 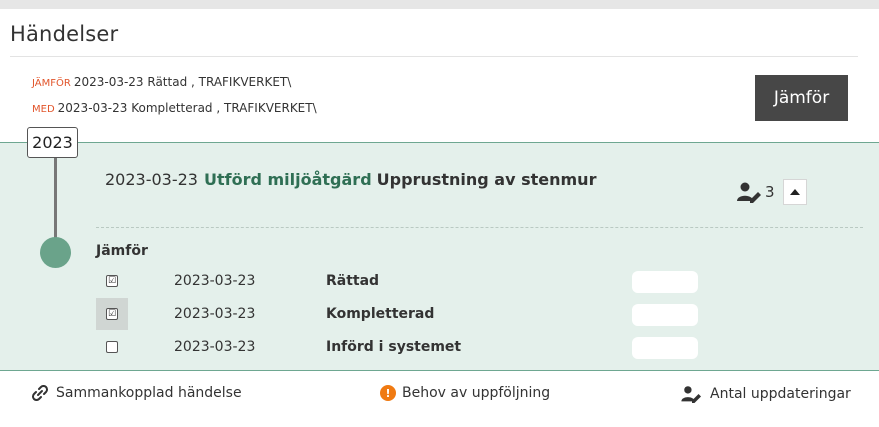 What do you see at coordinates (479, 227) in the screenshot?
I see `dashed-divider` at bounding box center [479, 227].